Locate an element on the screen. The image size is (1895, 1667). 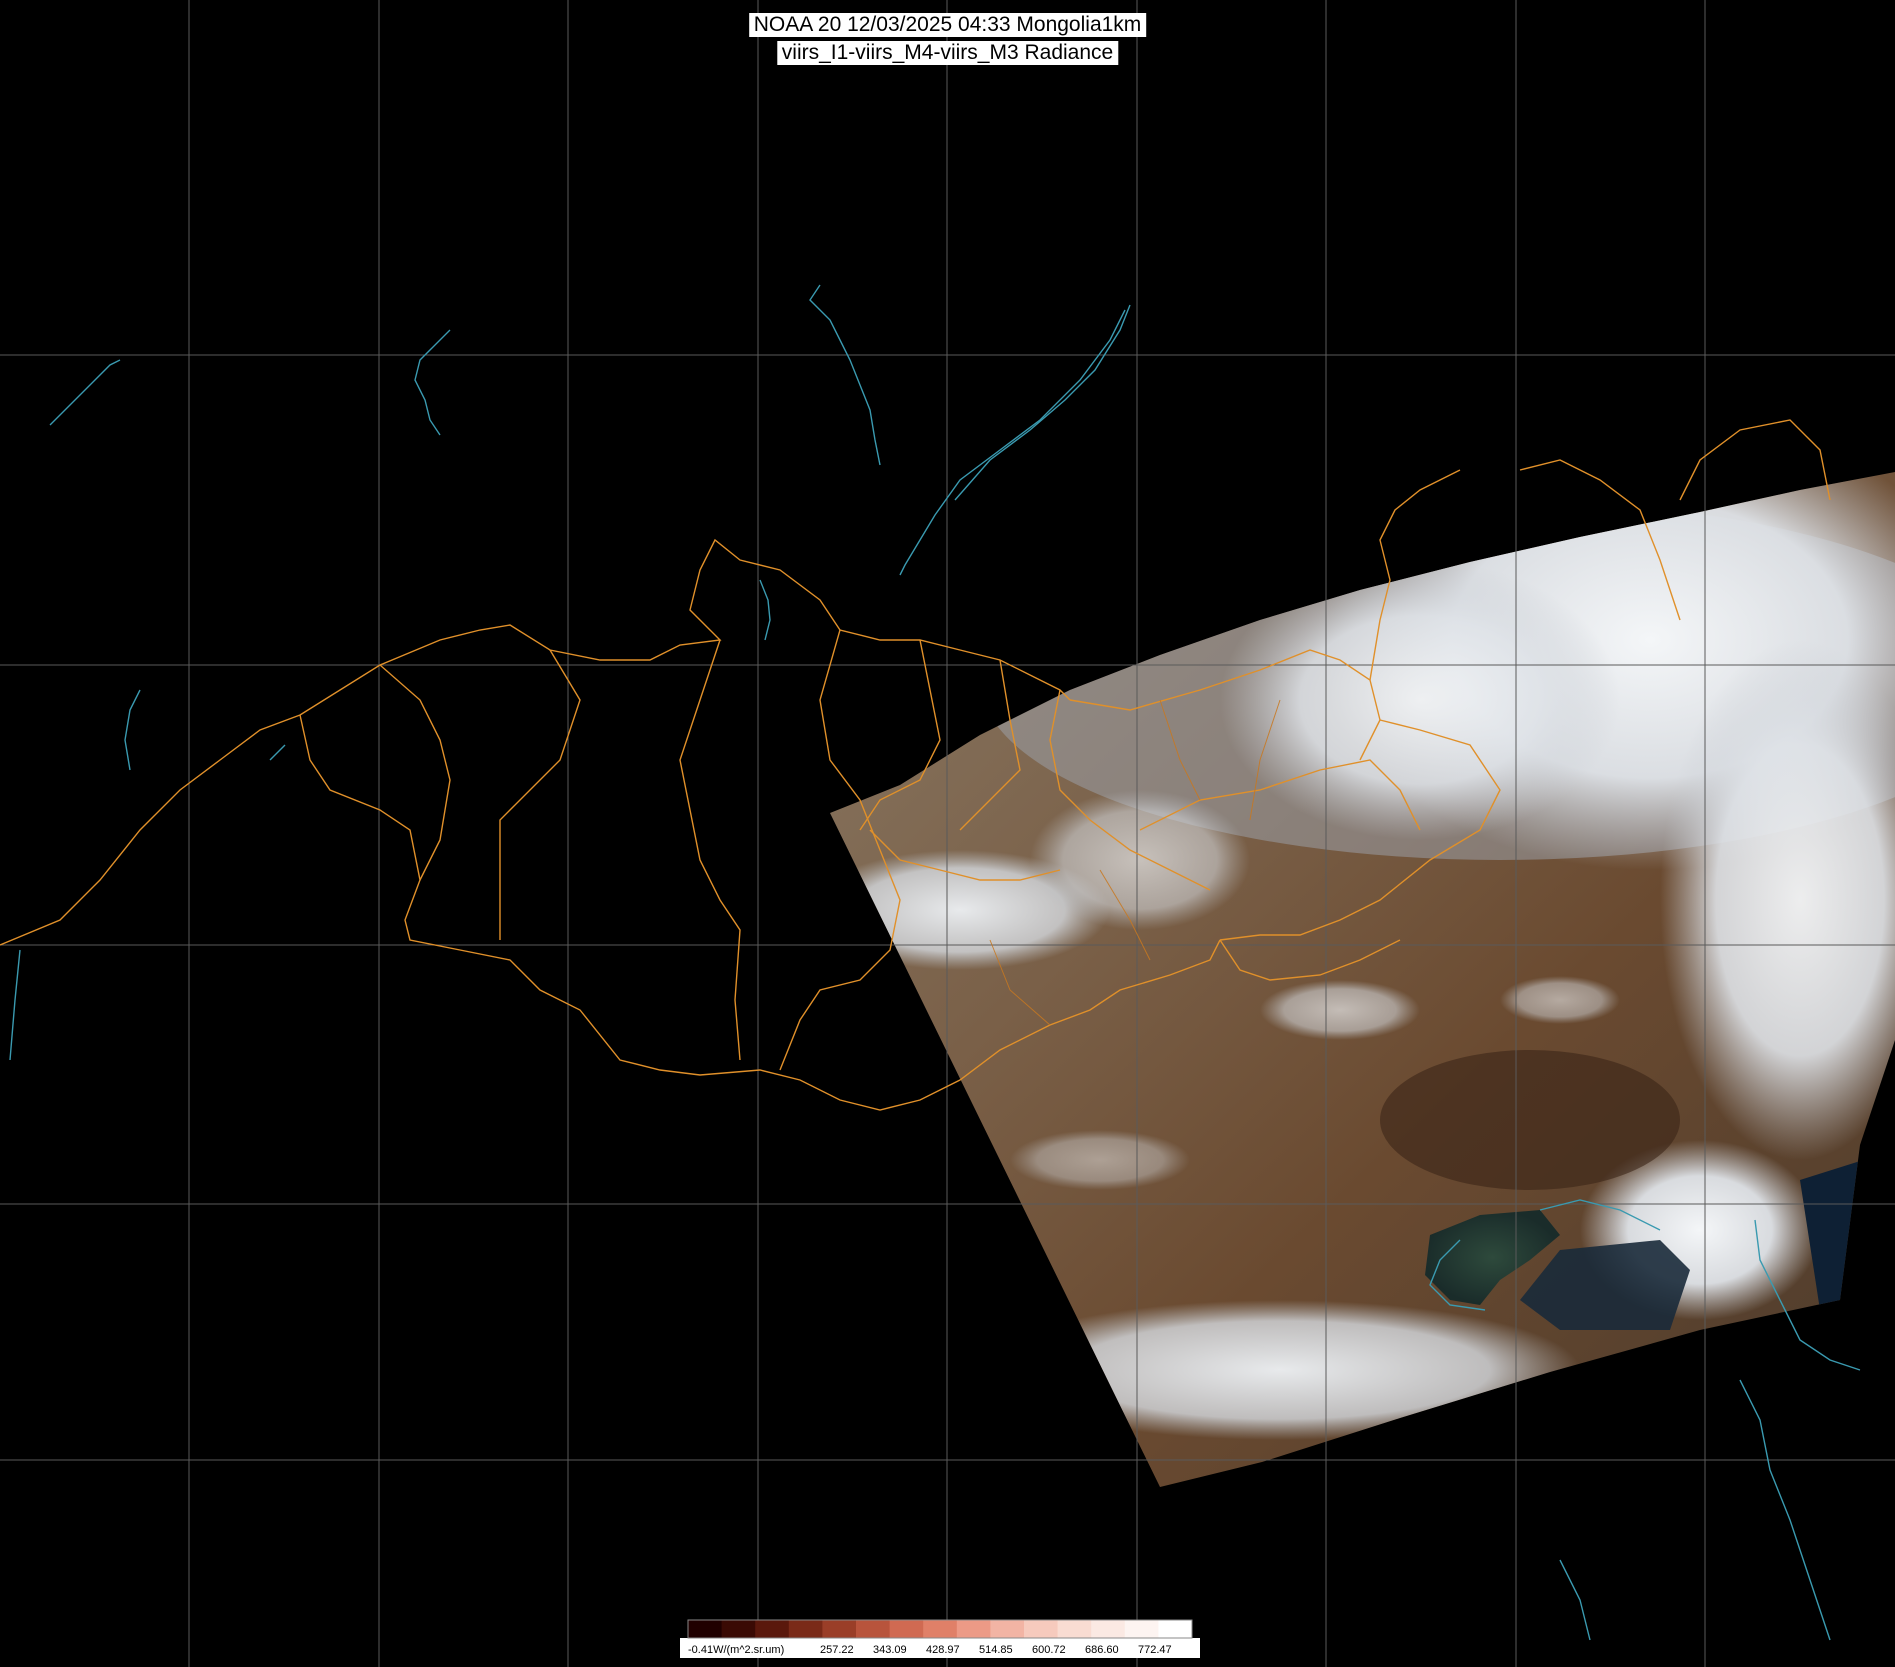
colorbar-label: 772.47 is located at coordinates (1155, 1650).